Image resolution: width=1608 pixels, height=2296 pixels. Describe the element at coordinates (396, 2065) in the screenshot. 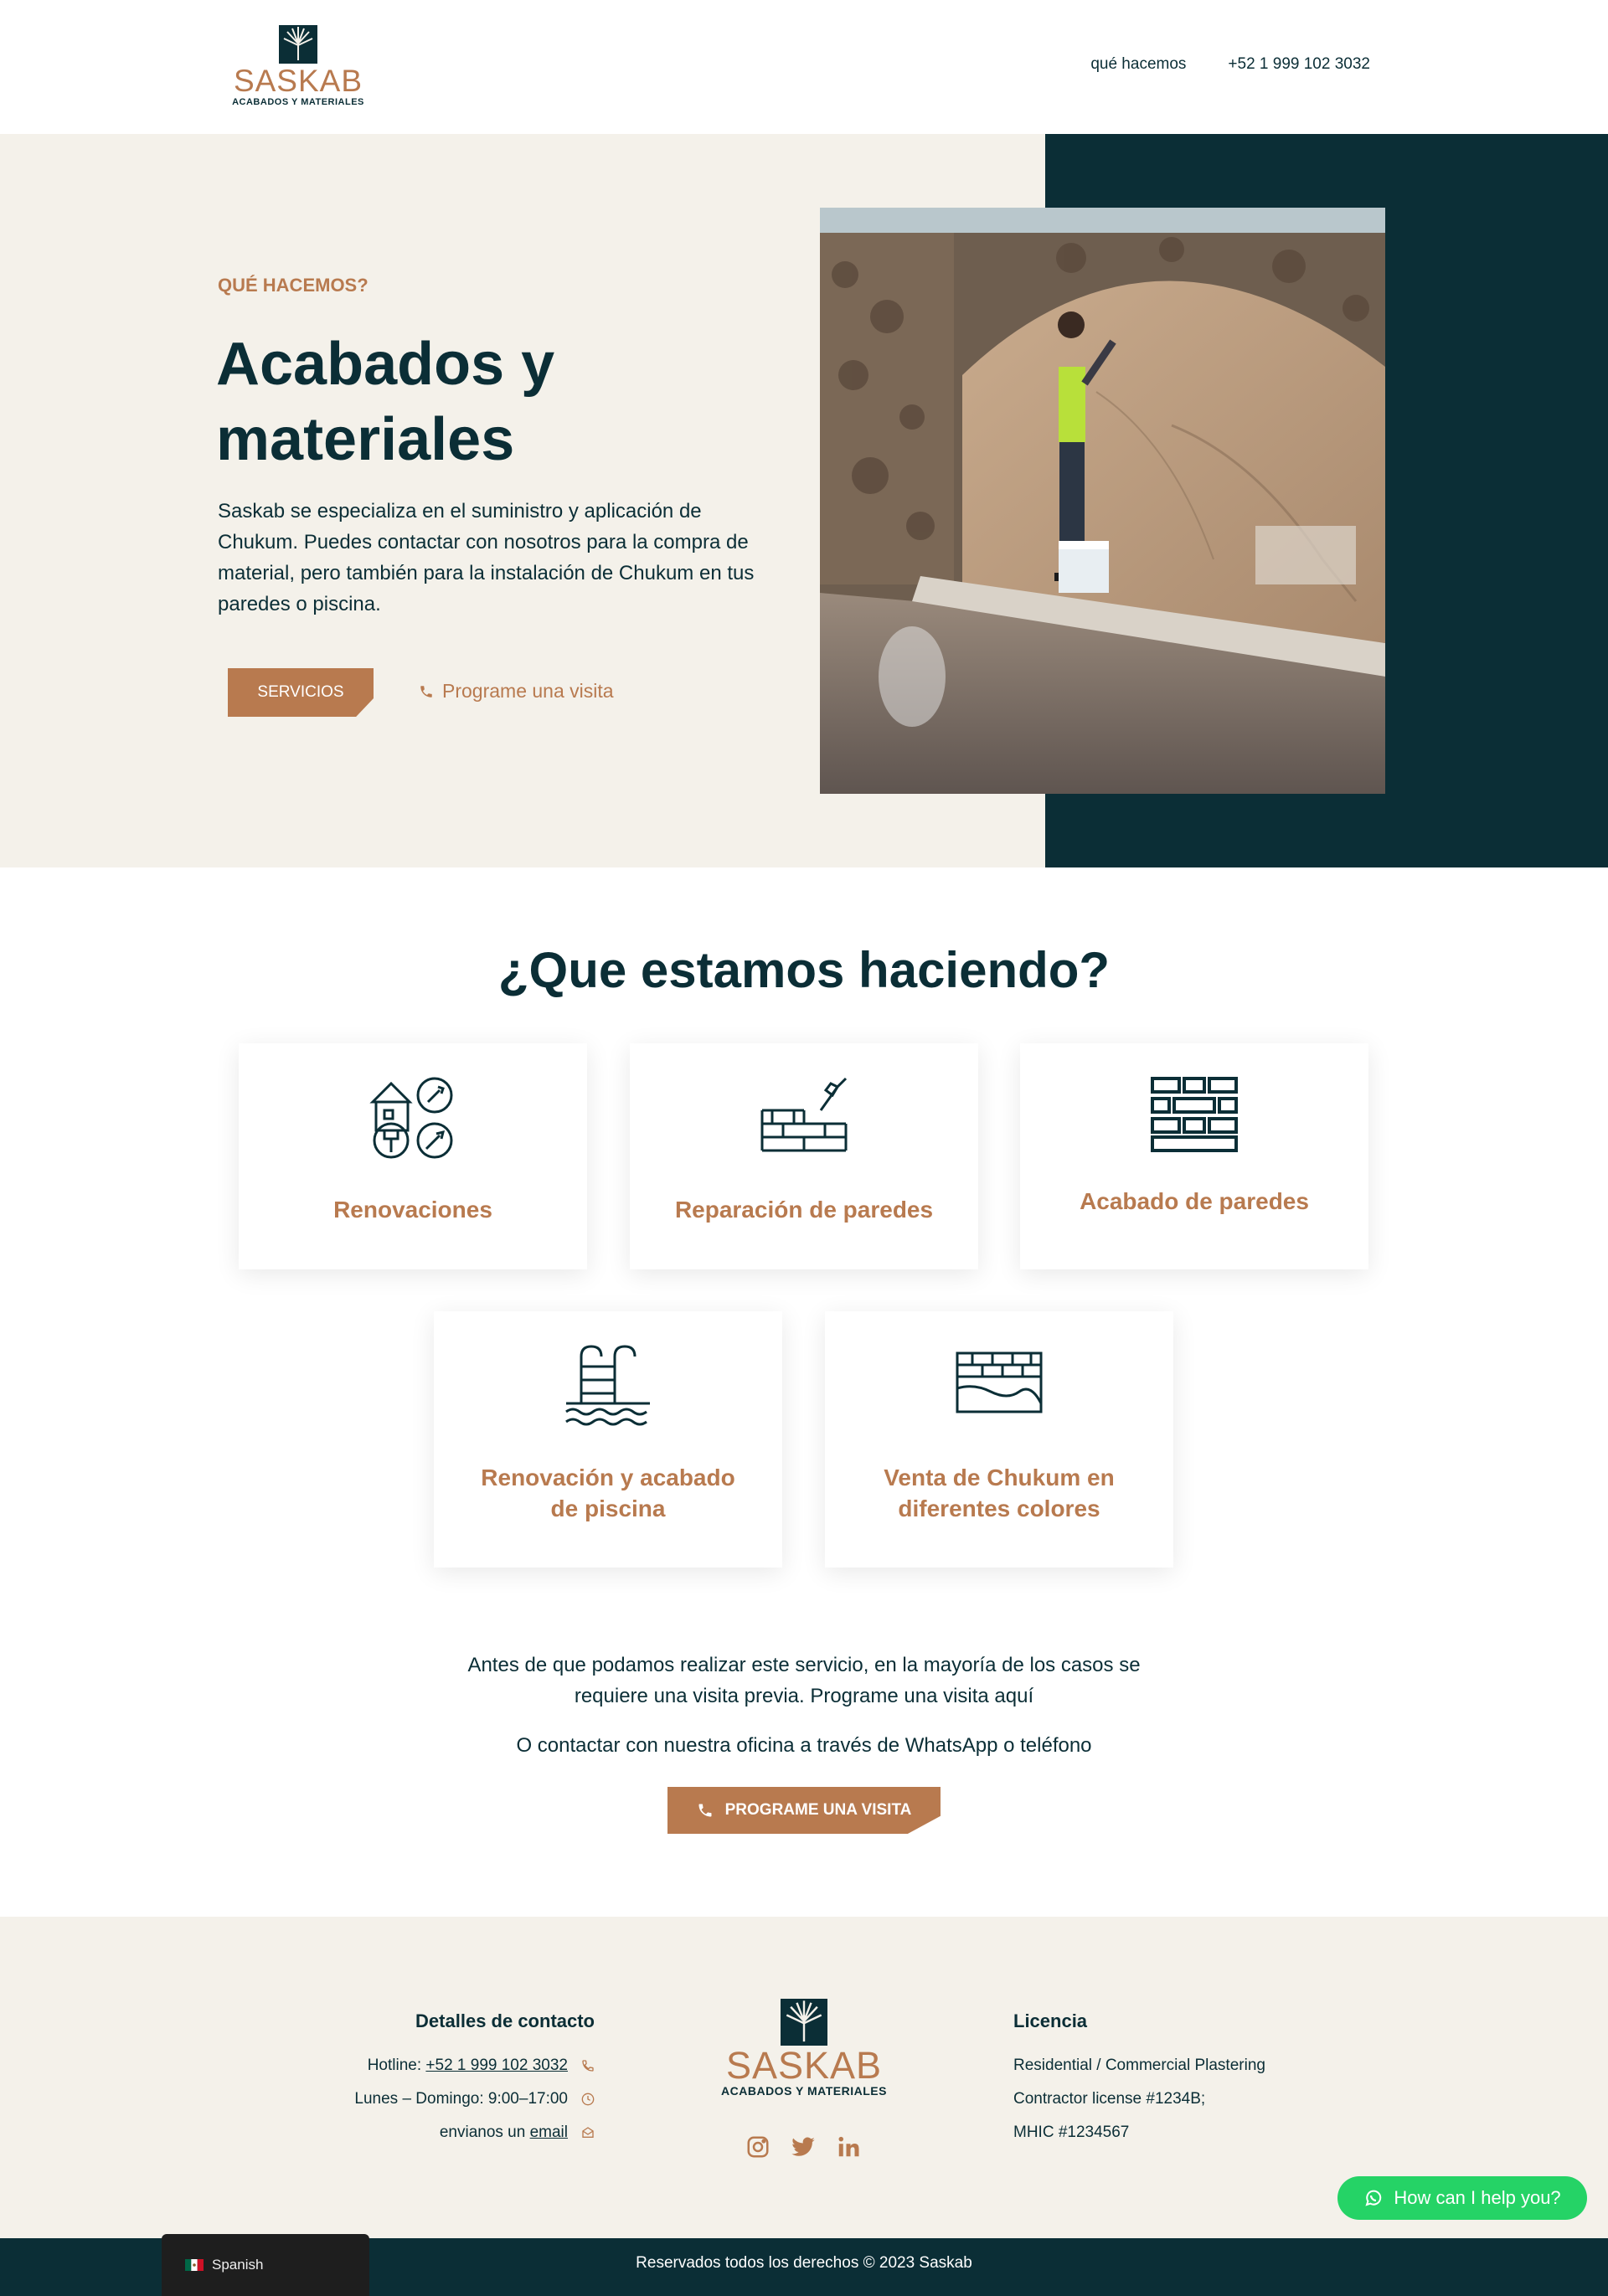

I see `hotline-prefix: Hotline:` at that location.